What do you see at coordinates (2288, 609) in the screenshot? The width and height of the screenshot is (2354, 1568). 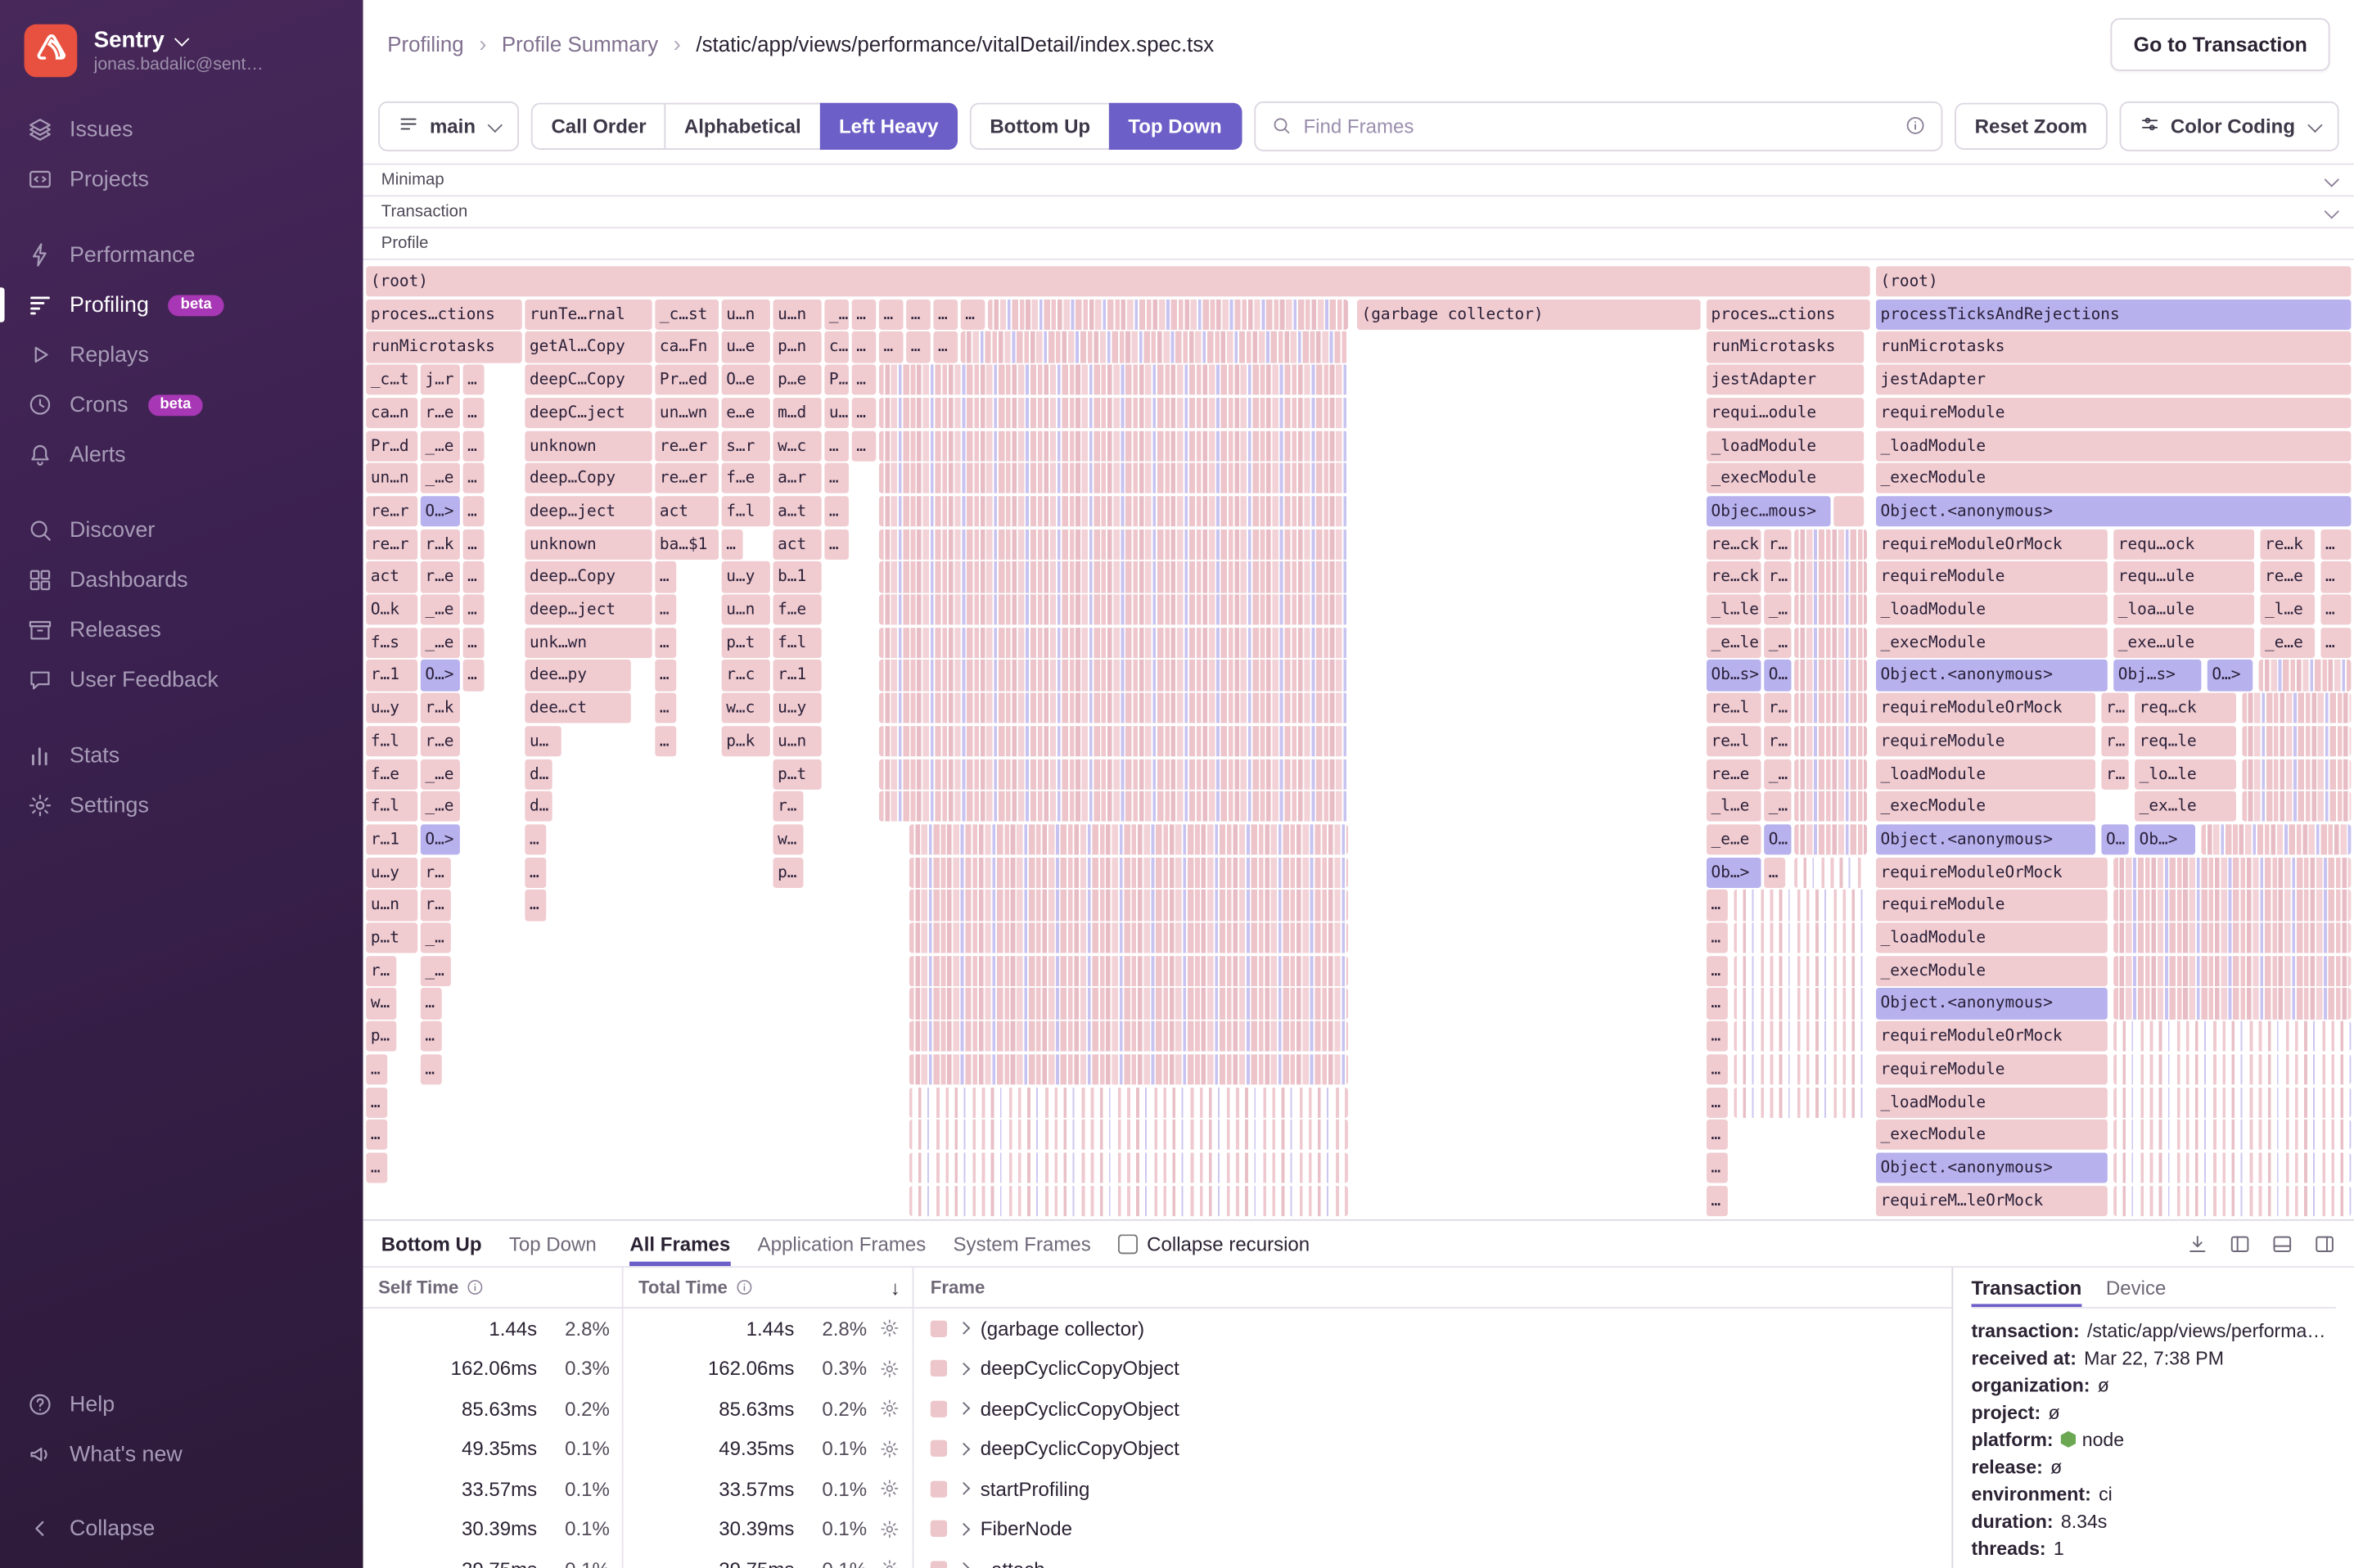 I see `flame-frame: _l…e` at bounding box center [2288, 609].